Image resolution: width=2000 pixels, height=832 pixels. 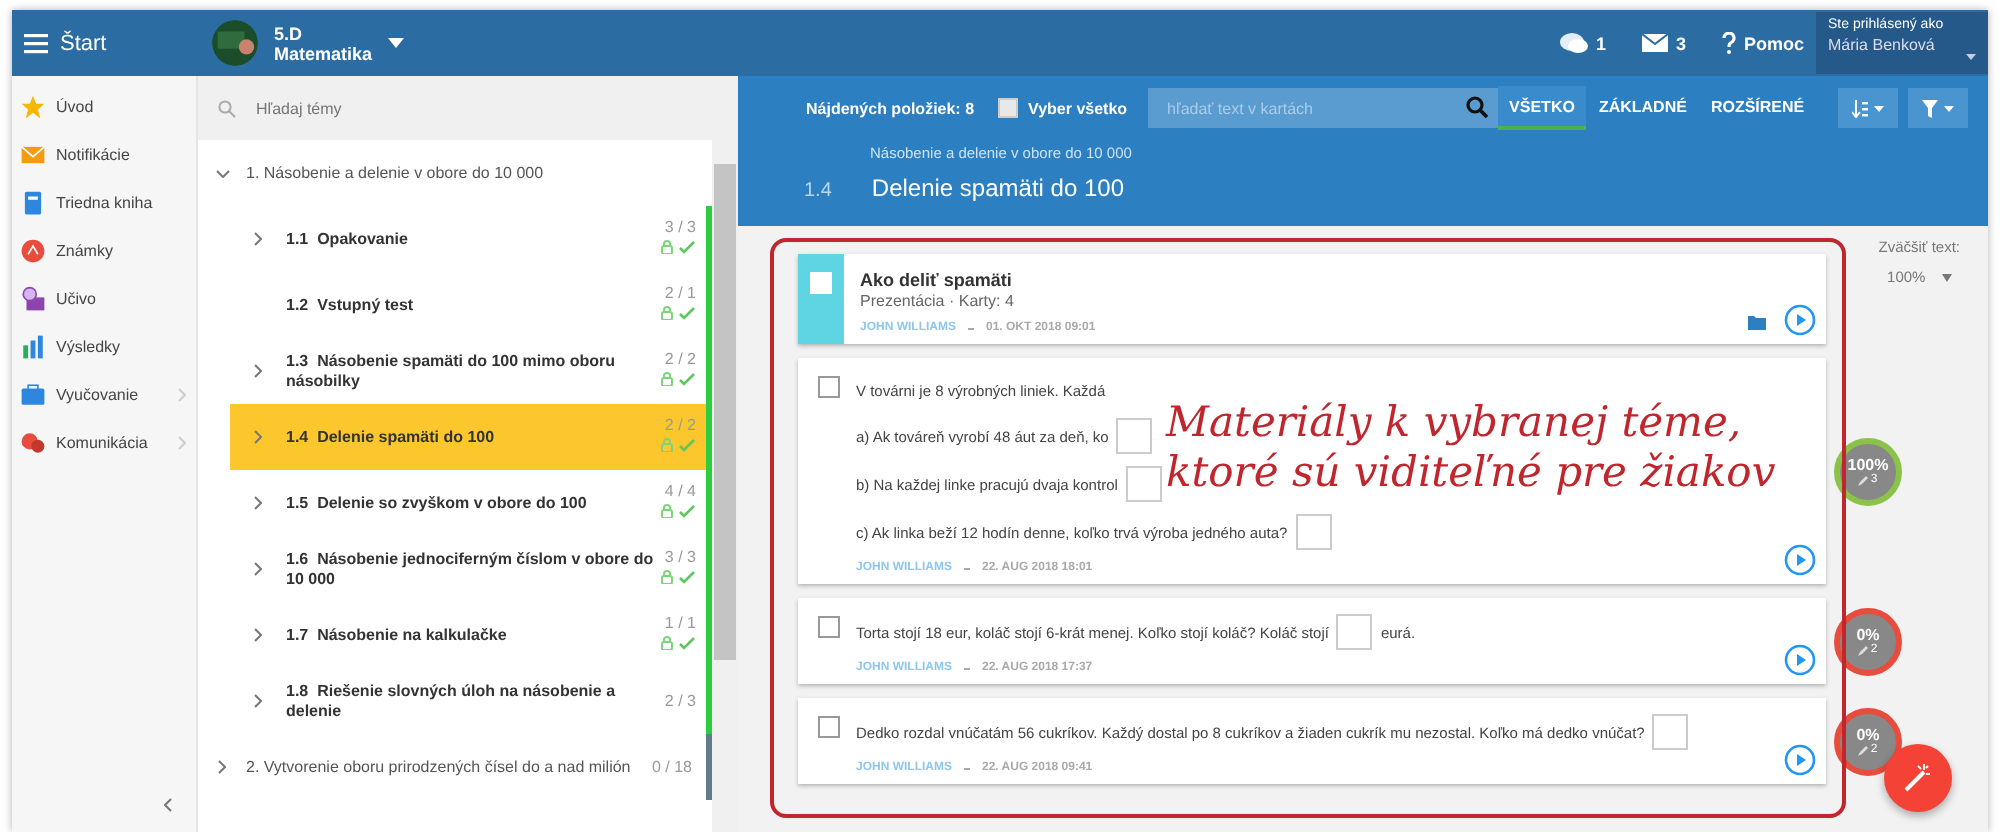 What do you see at coordinates (83, 43) in the screenshot?
I see `start-label: Štart` at bounding box center [83, 43].